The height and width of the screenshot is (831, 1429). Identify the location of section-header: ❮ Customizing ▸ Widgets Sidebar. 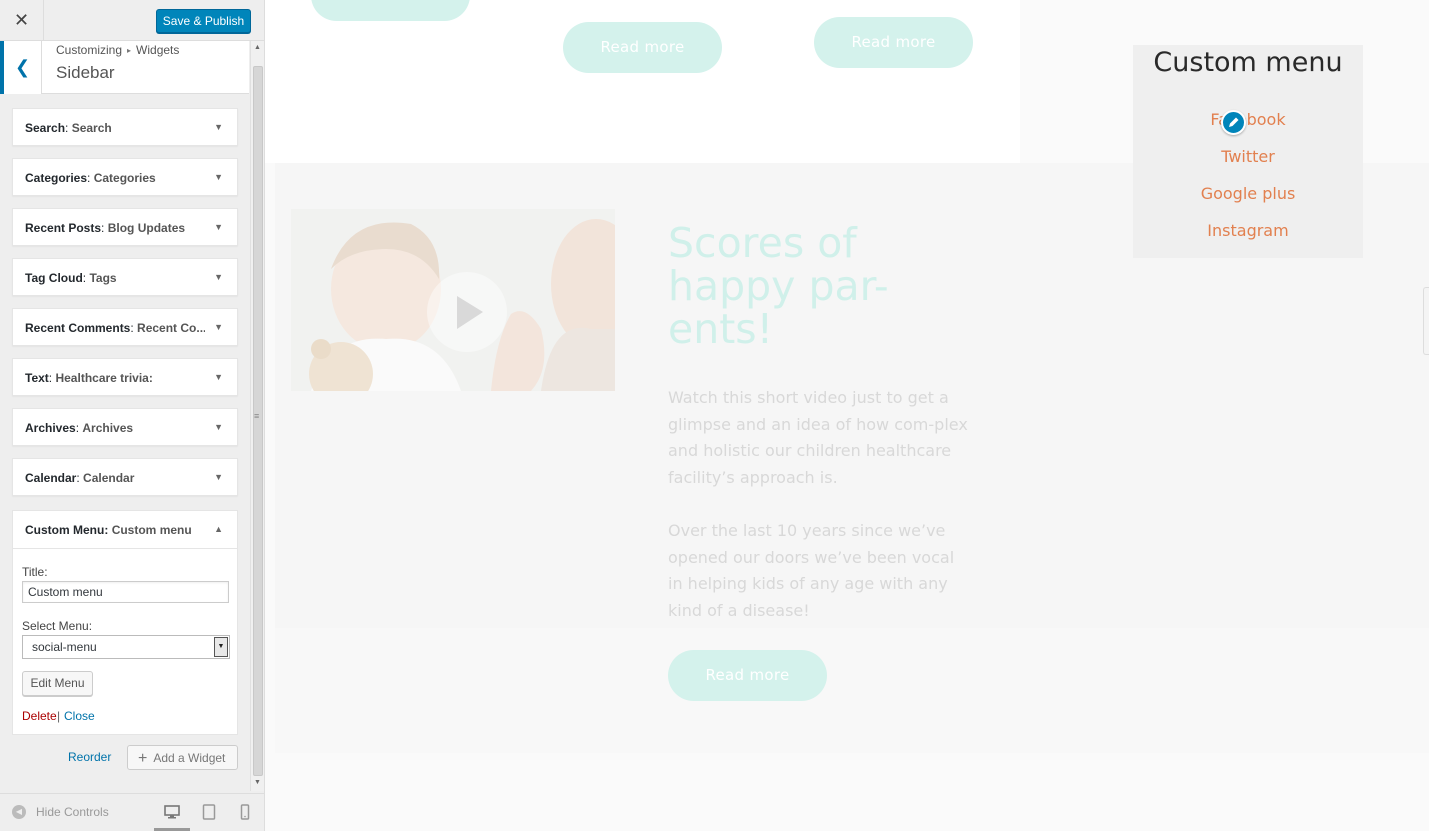
(124, 67).